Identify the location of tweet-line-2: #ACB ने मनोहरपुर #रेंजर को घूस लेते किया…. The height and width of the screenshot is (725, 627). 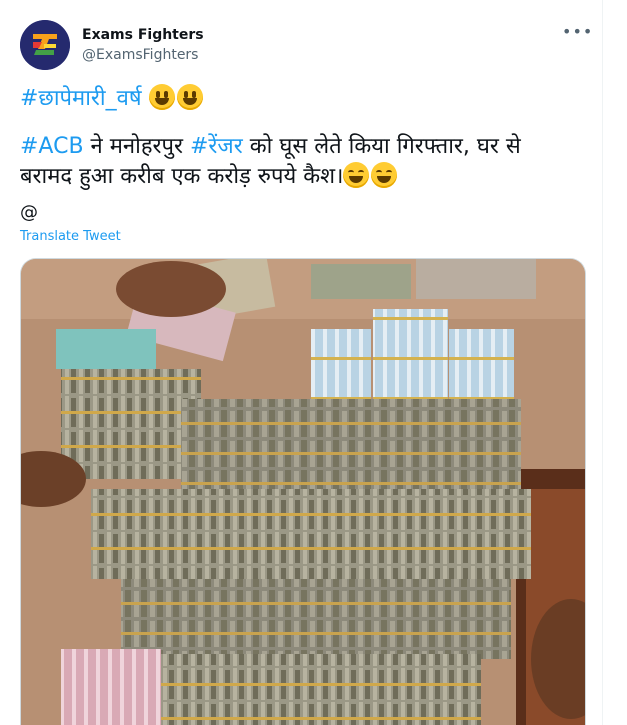
(305, 147).